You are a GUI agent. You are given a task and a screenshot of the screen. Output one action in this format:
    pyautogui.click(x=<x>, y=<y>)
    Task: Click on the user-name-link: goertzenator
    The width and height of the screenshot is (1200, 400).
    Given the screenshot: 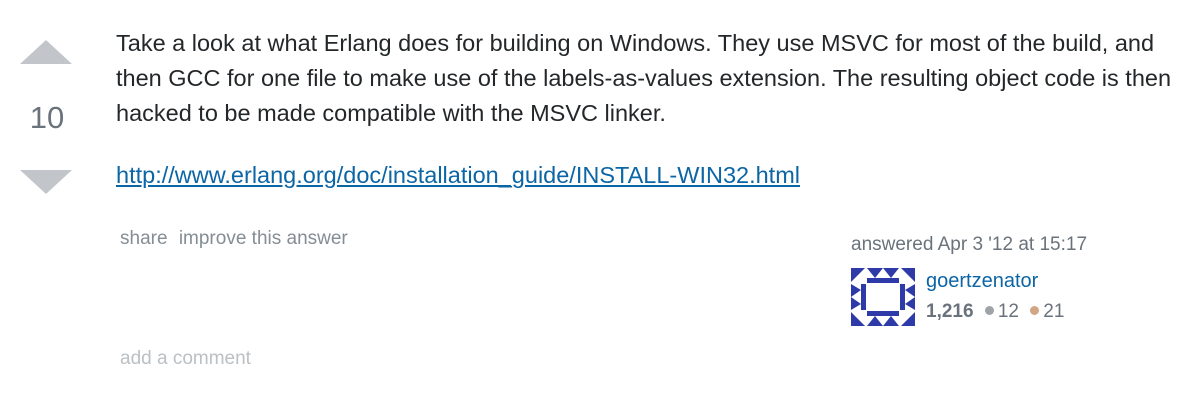 What is the action you would take?
    pyautogui.click(x=982, y=281)
    